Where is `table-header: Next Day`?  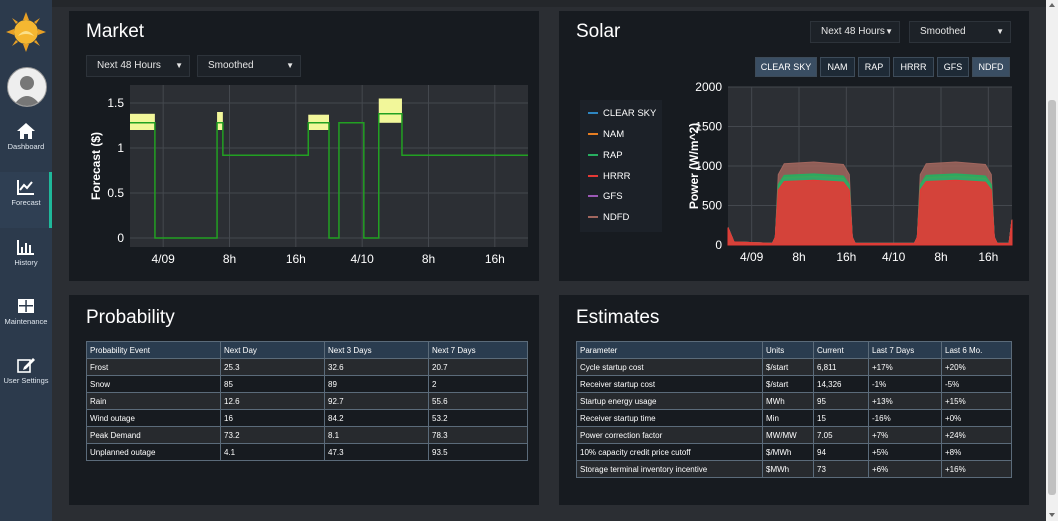 table-header: Next Day is located at coordinates (272, 350).